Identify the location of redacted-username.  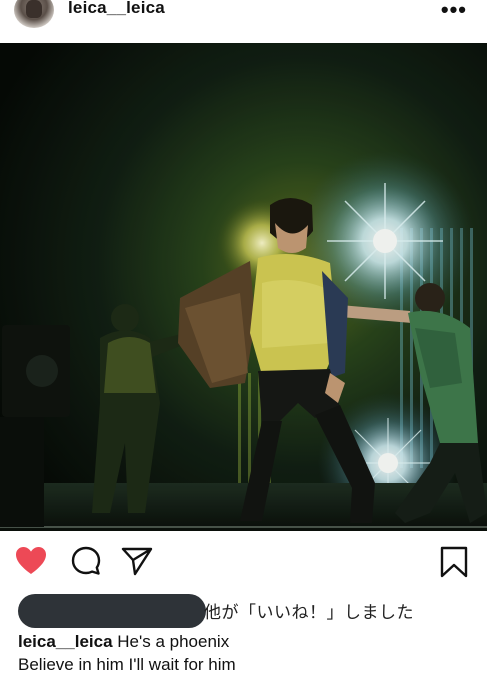
(112, 611).